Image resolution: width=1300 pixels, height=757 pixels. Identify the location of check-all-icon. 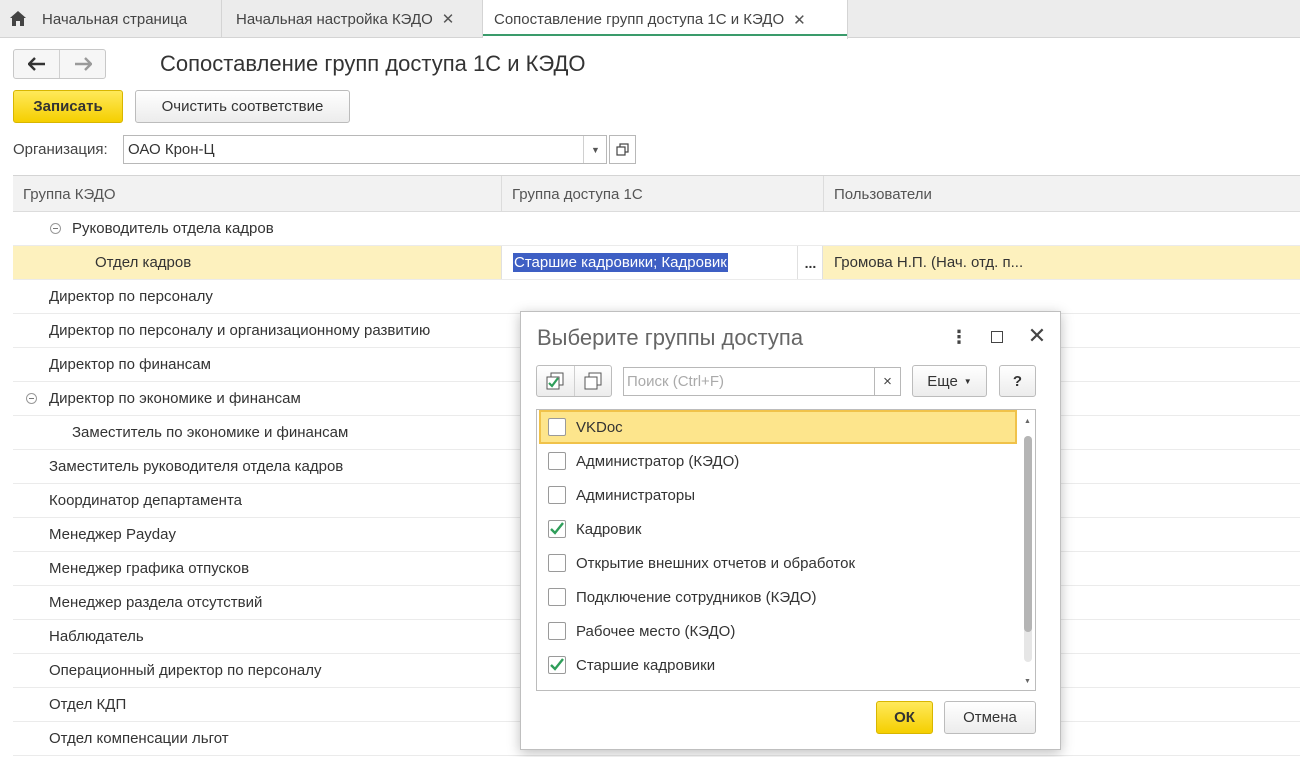
(555, 381).